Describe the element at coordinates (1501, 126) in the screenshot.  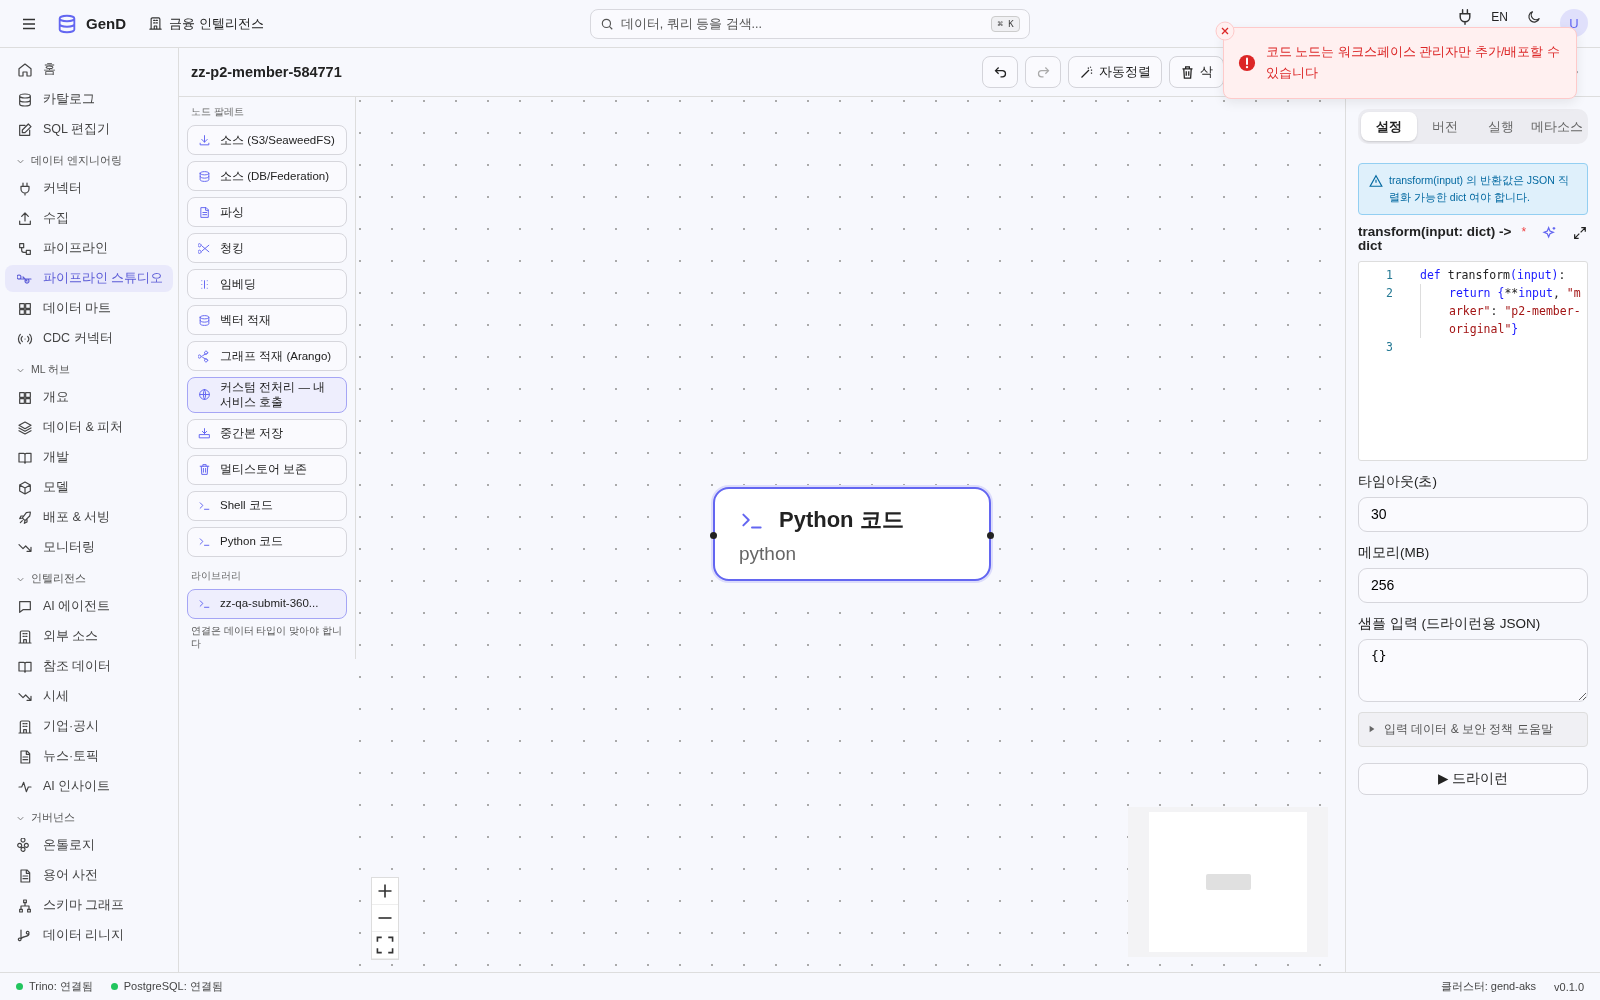
I see `panel-tab: 실행` at that location.